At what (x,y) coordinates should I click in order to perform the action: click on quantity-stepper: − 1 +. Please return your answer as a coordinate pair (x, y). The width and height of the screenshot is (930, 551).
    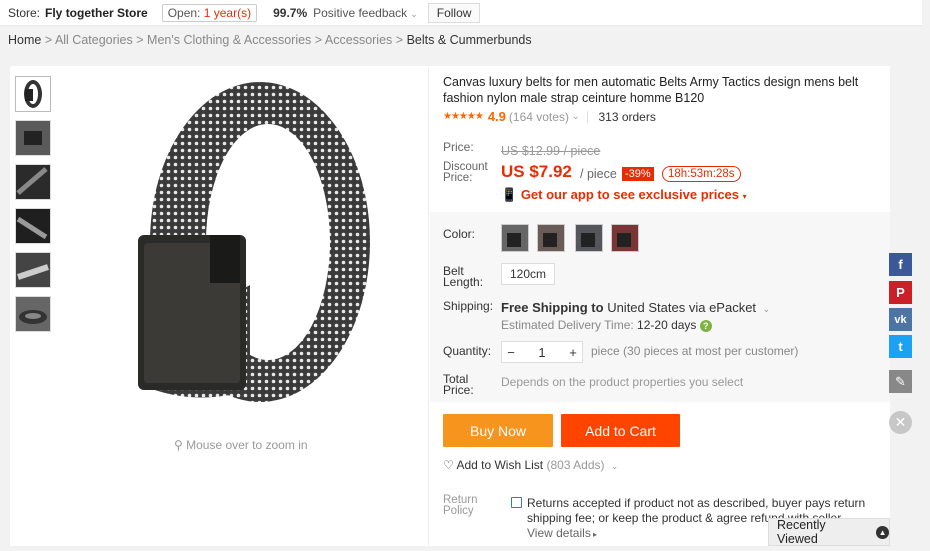
    Looking at the image, I should click on (542, 352).